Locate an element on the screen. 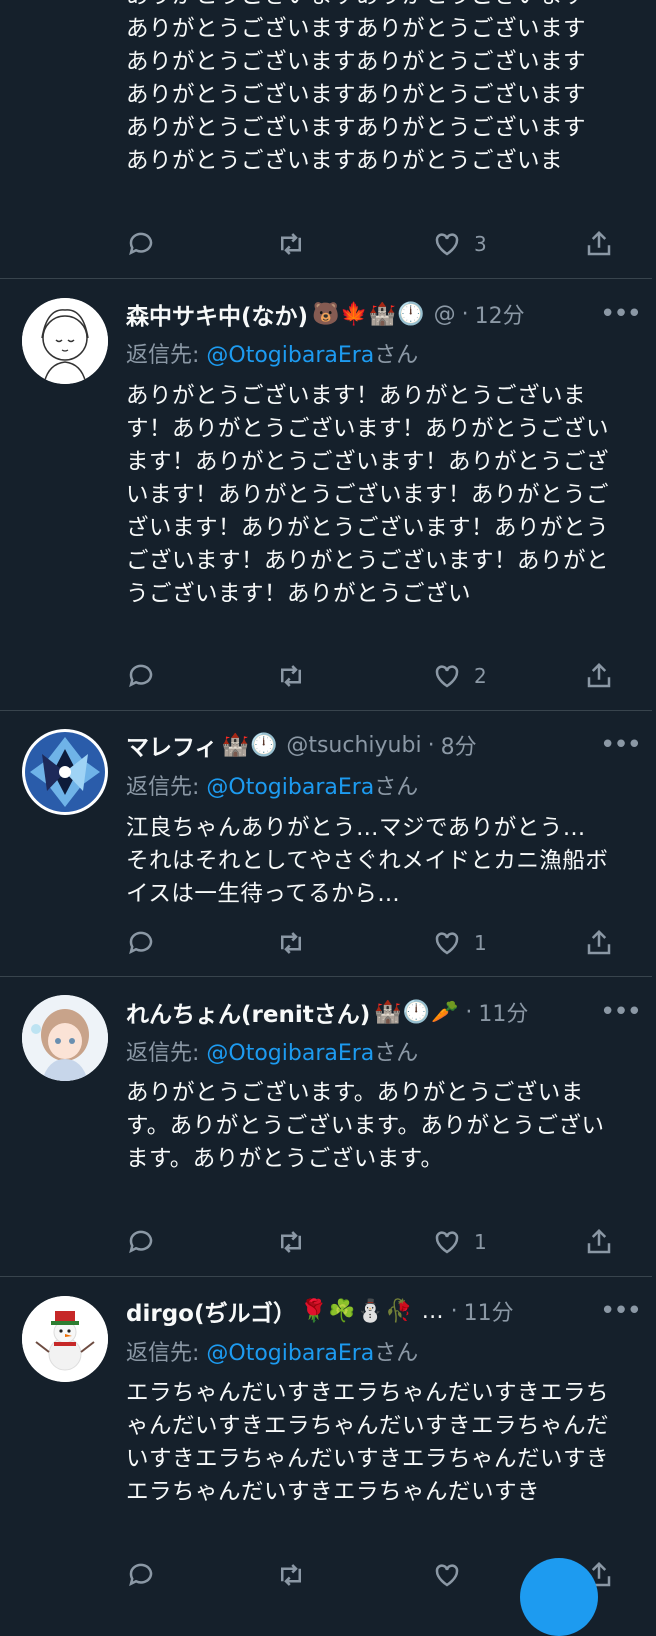  tweet-header: 森中サキ中(なか) 🐻🍁🏰🕛 @ · 12分 is located at coordinates (361, 314).